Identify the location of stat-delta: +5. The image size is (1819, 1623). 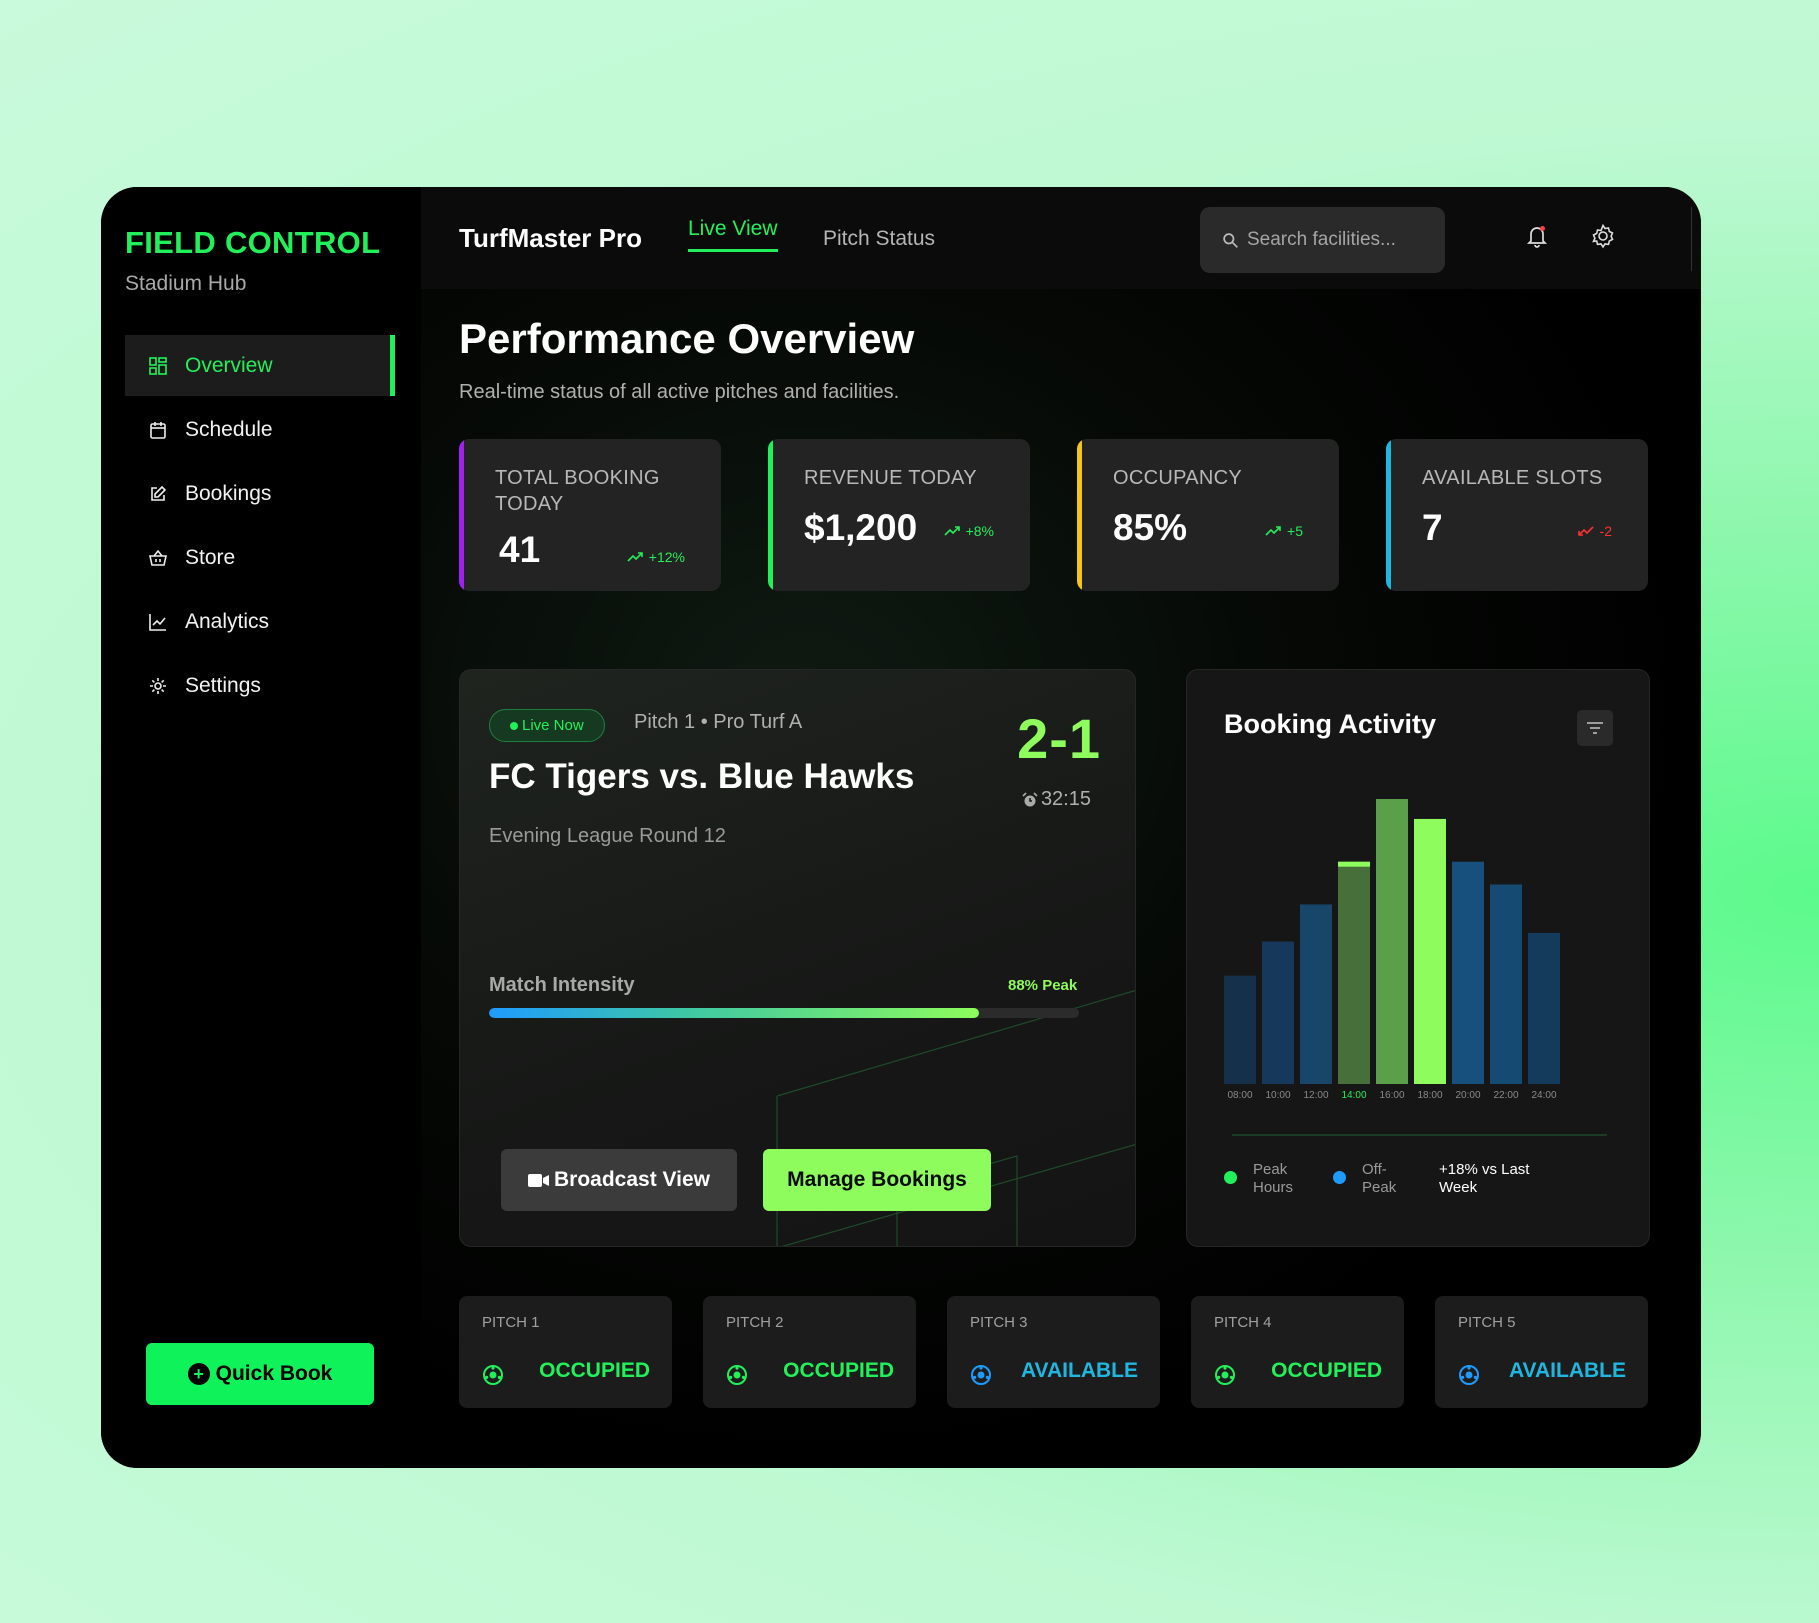
(1284, 531).